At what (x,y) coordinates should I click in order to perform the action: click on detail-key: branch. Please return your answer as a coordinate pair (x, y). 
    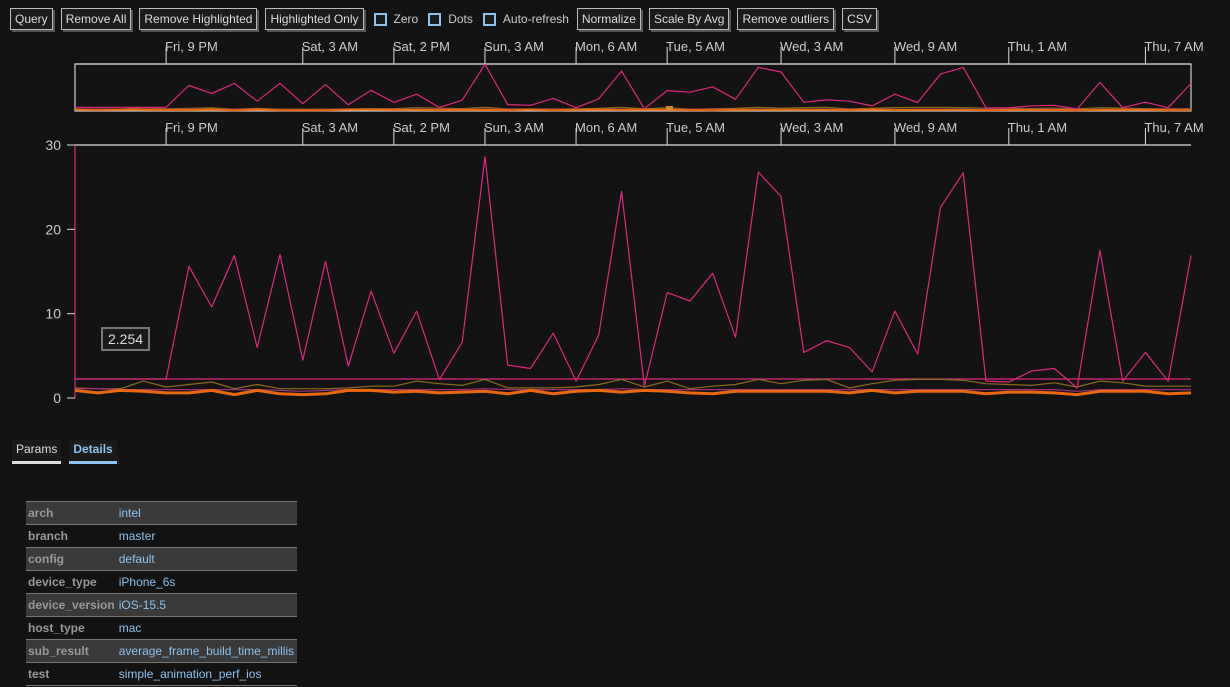
    Looking at the image, I should click on (48, 536).